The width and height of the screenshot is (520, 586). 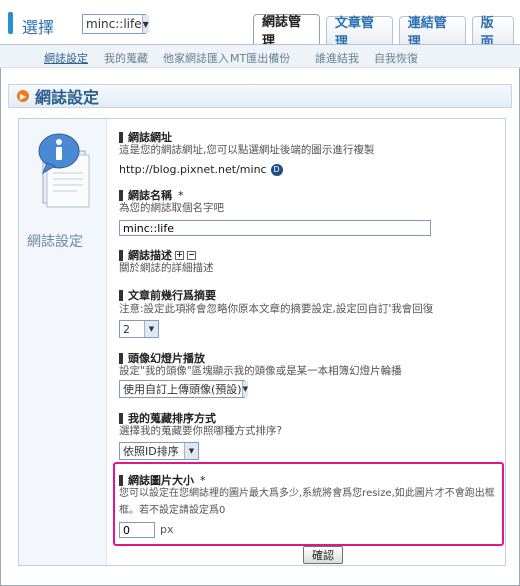 I want to click on blog-select-label: 選擇, so click(x=38, y=27).